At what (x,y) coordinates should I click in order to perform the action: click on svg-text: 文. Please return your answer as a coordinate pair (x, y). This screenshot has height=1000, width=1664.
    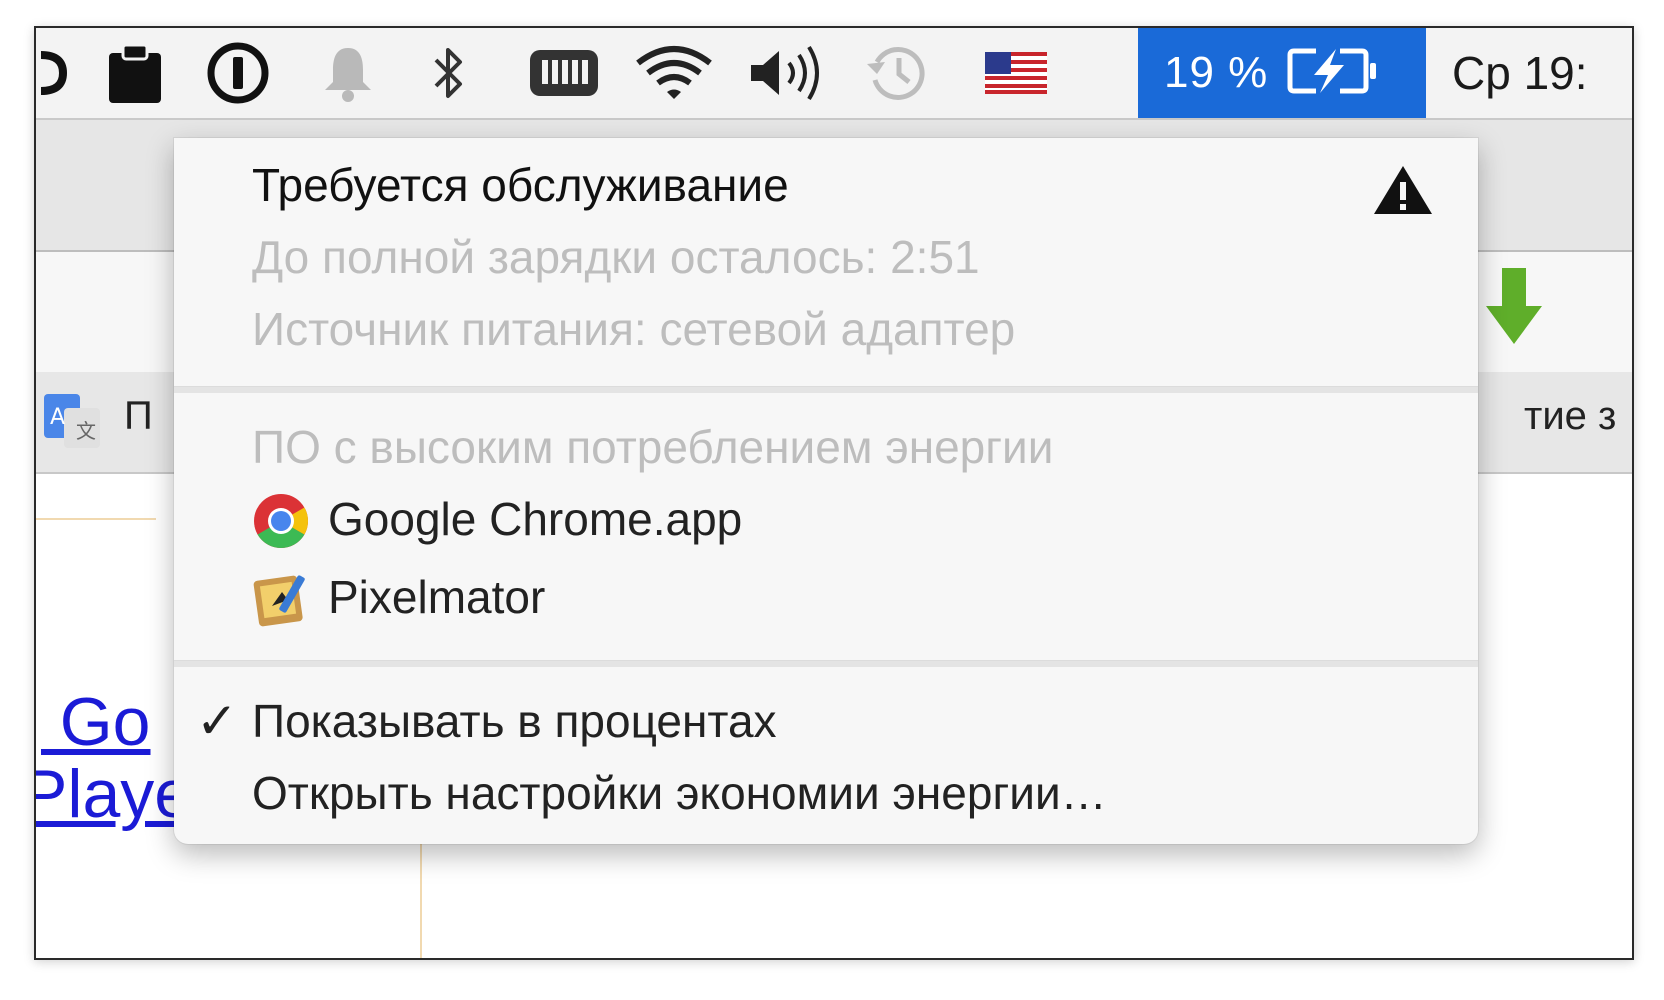
    Looking at the image, I should click on (86, 431).